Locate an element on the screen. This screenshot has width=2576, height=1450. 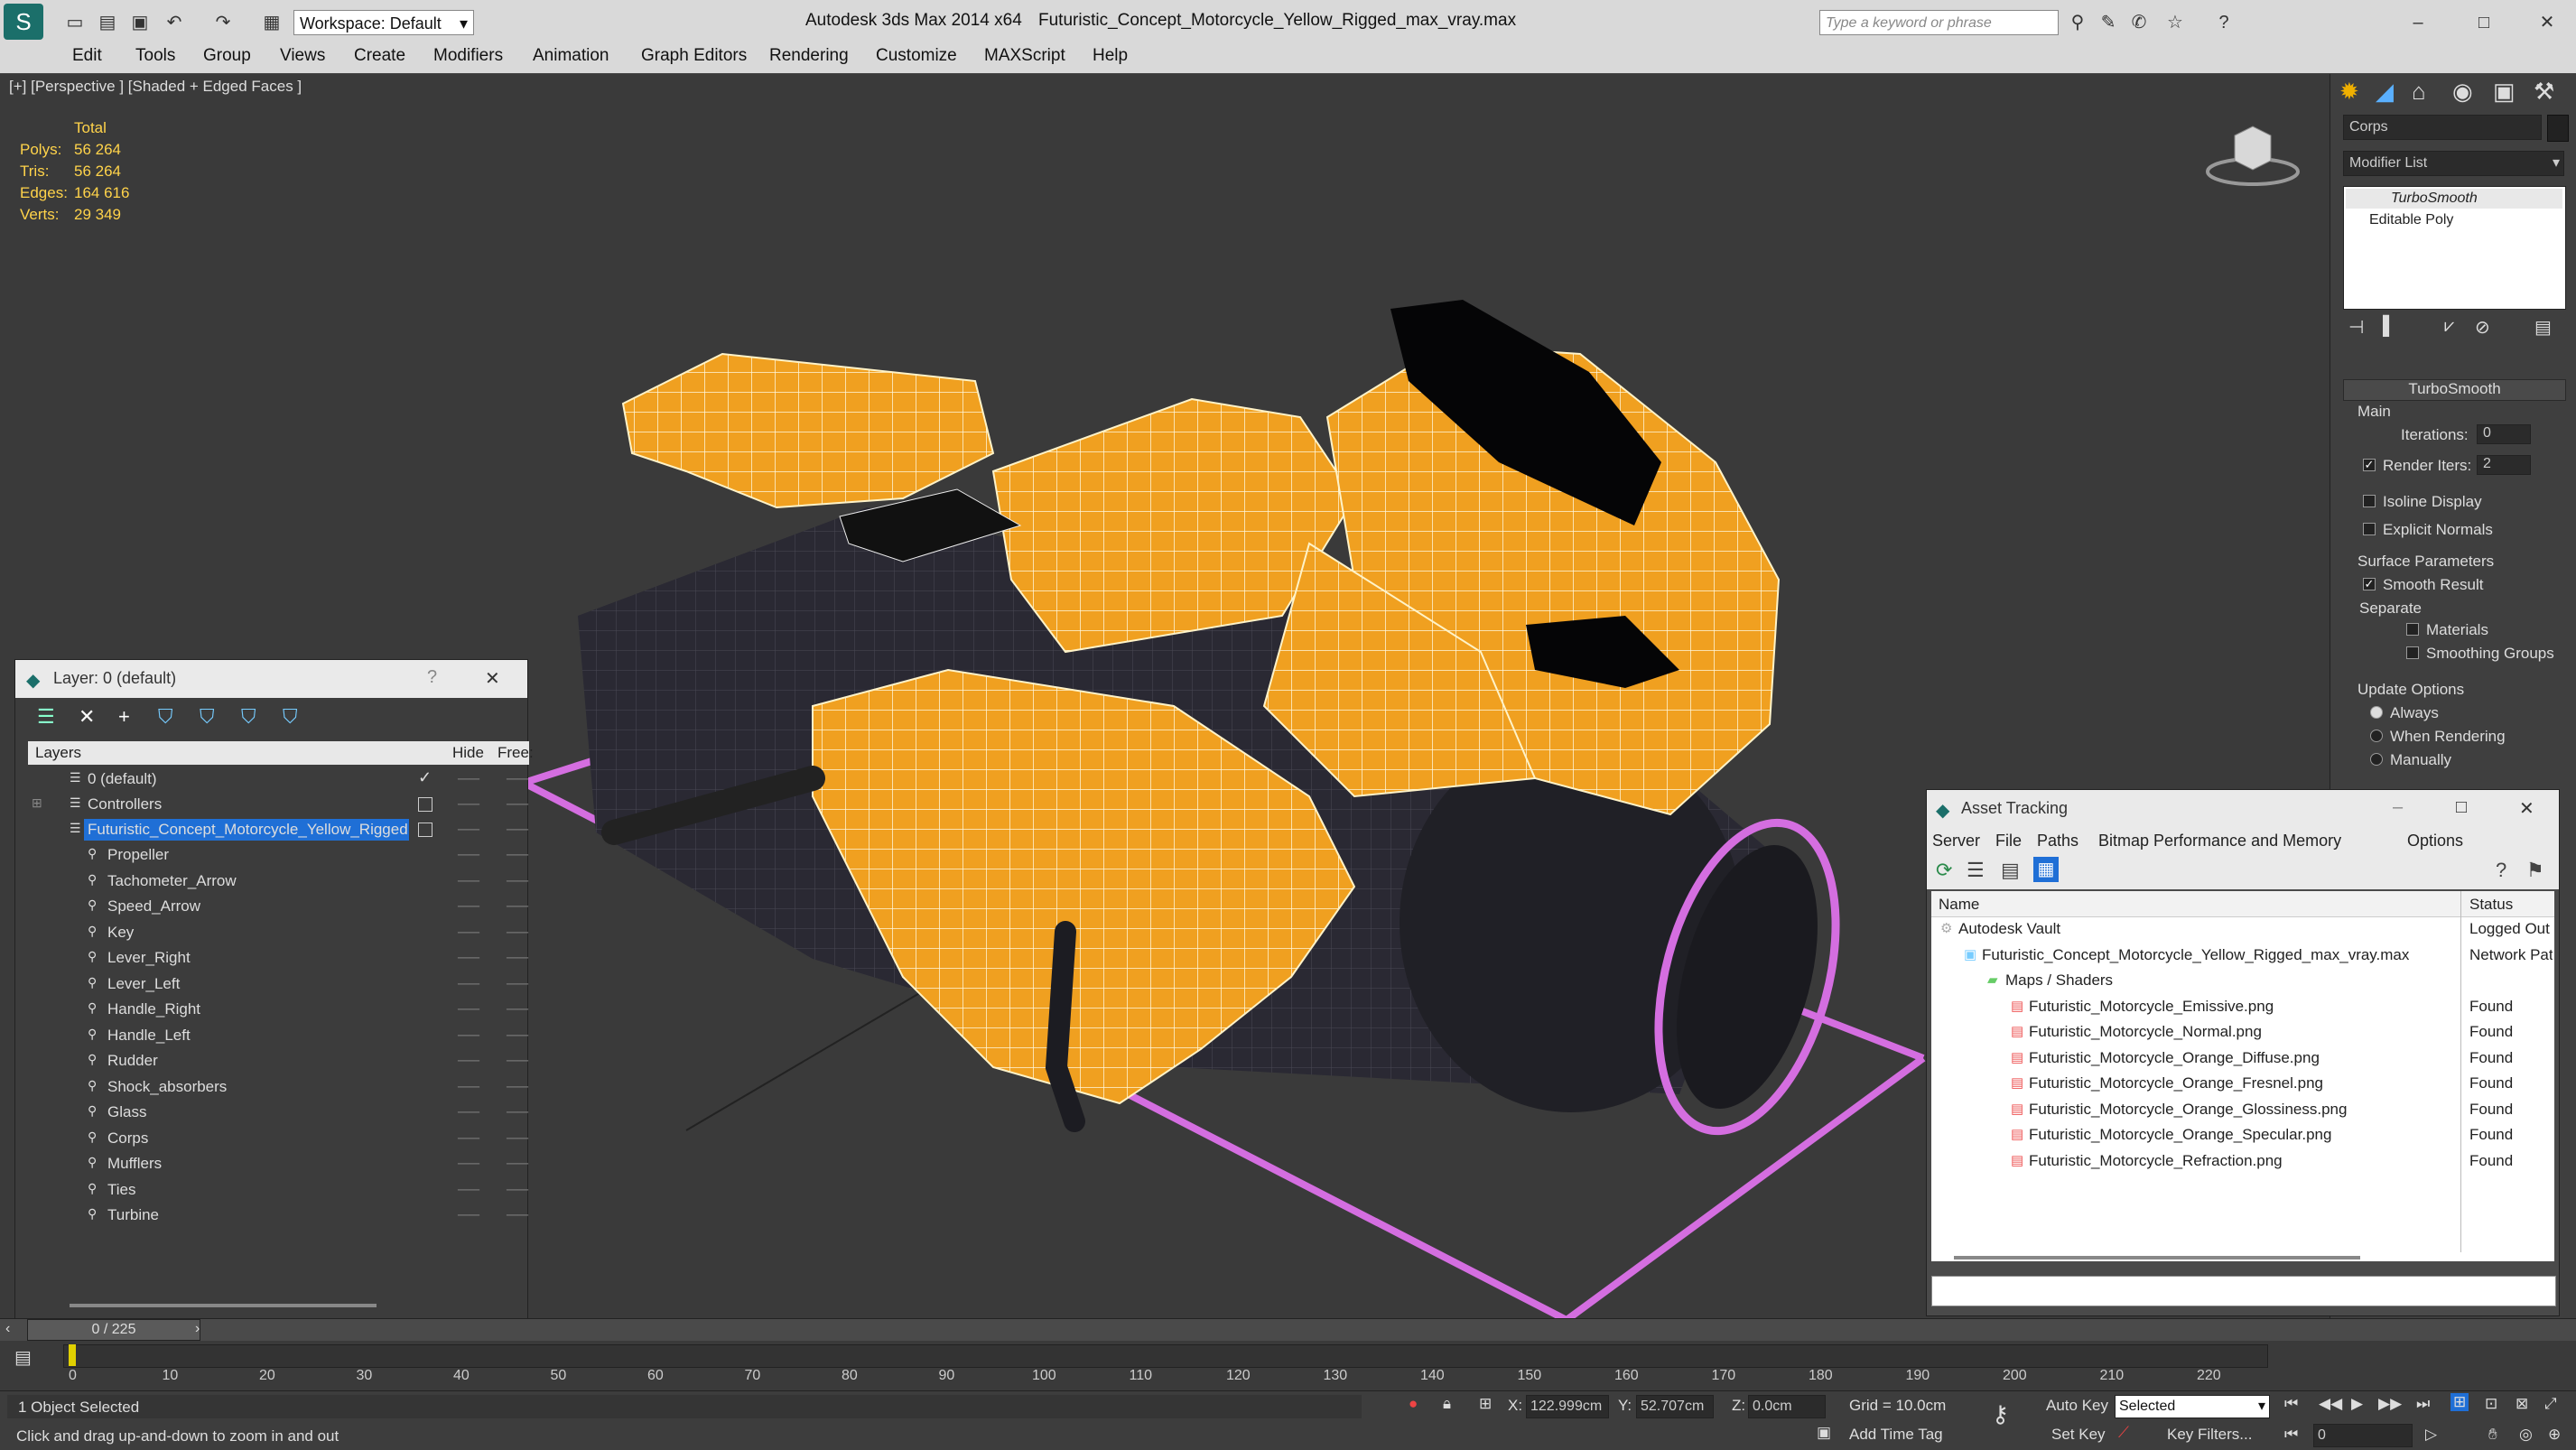
add-time-tag-label: Add Time Tag is located at coordinates (1896, 1435).